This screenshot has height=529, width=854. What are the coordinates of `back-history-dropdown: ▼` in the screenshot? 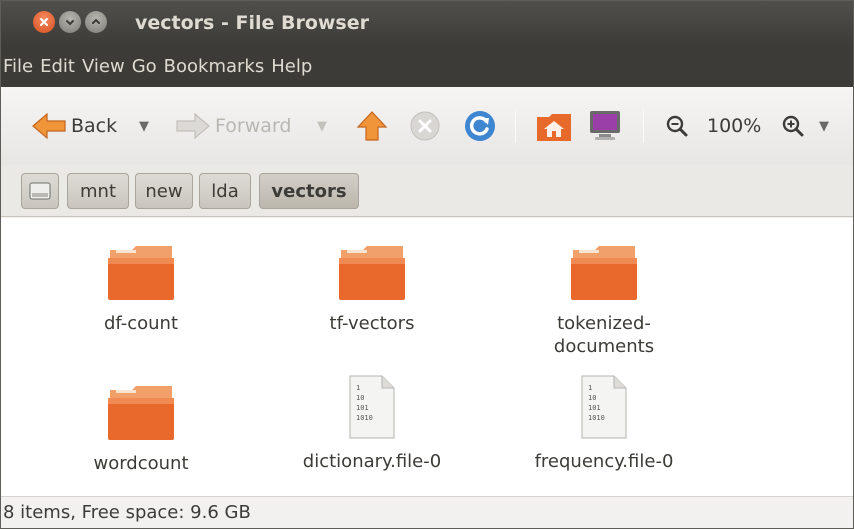 It's located at (144, 126).